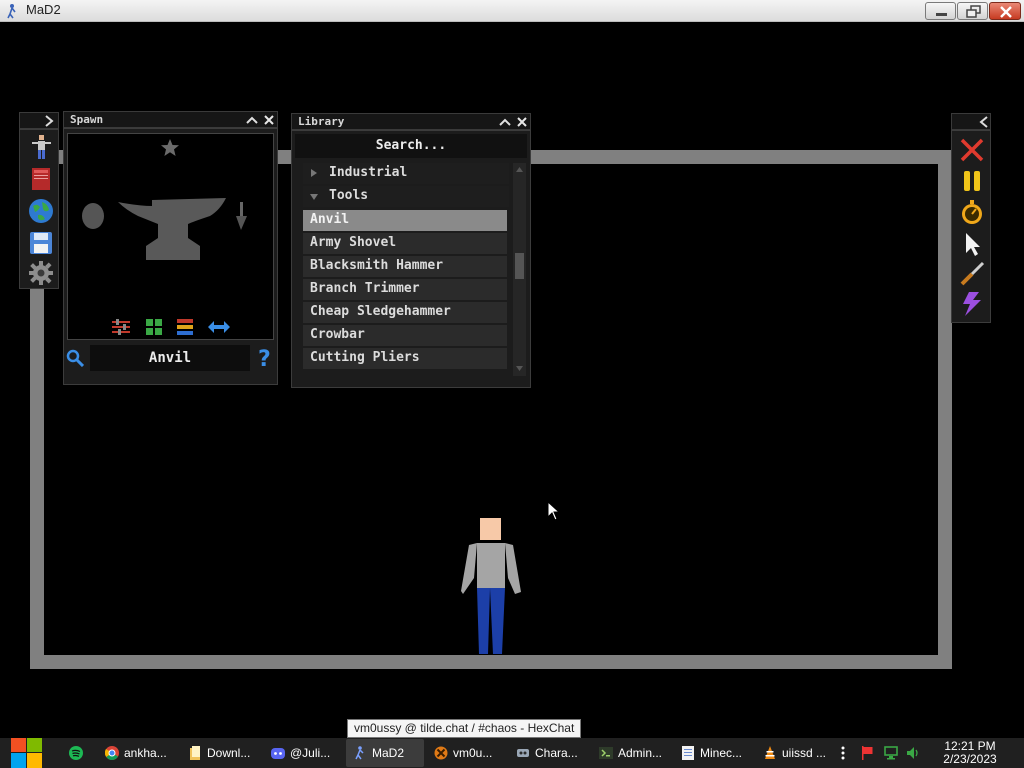 Image resolution: width=1024 pixels, height=768 pixels. I want to click on close-window-button, so click(1005, 11).